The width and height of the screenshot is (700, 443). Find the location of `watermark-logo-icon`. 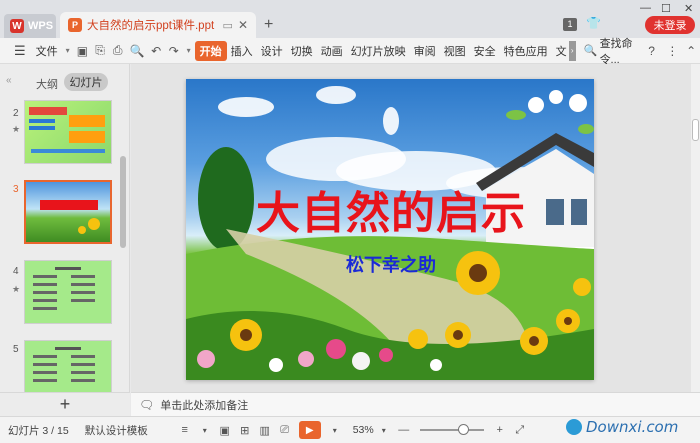

watermark-logo-icon is located at coordinates (574, 427).